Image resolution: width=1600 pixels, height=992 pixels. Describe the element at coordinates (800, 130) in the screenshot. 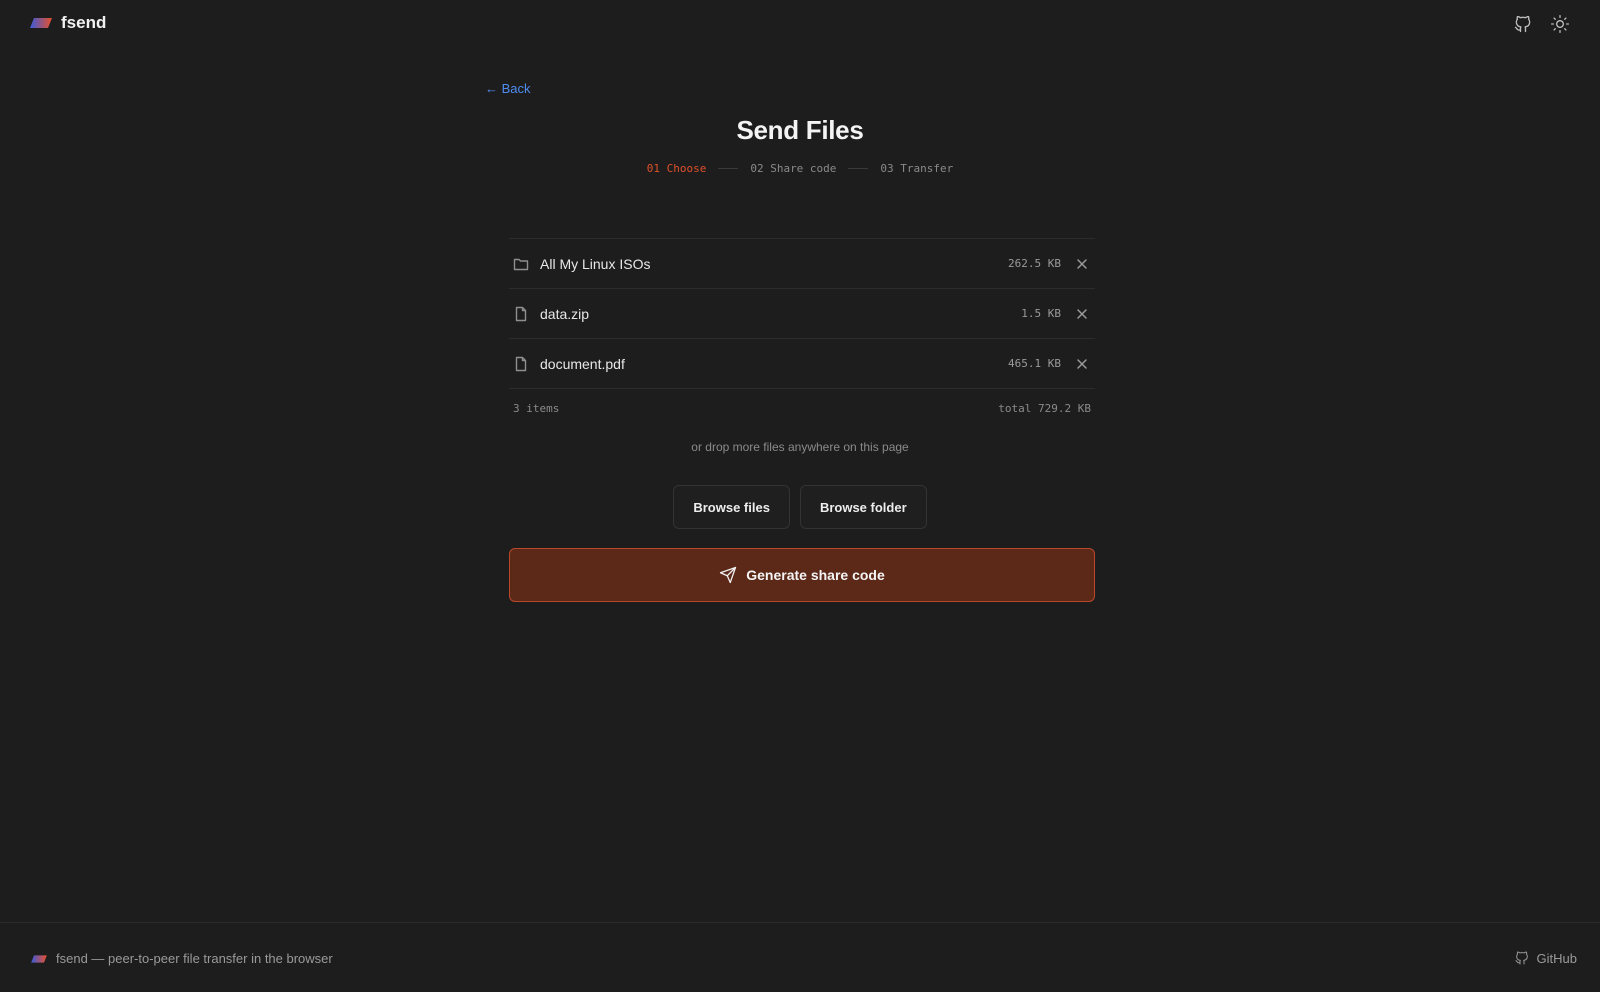

I see `page-title: Send Files` at that location.